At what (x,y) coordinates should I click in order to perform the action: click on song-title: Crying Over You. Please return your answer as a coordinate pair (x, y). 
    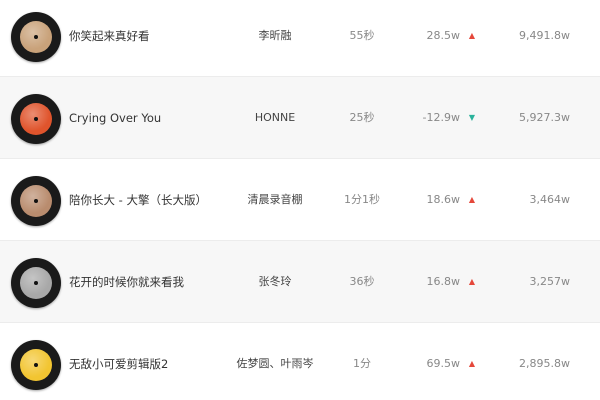
    Looking at the image, I should click on (154, 118).